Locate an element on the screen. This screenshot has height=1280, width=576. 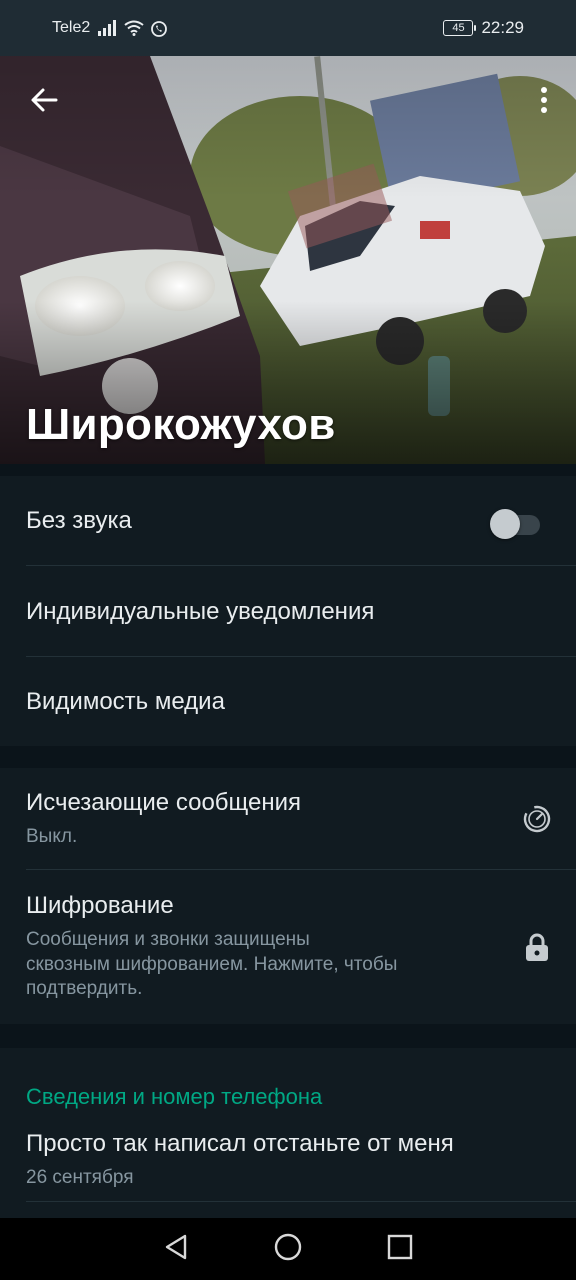
signal-icon is located at coordinates (107, 28).